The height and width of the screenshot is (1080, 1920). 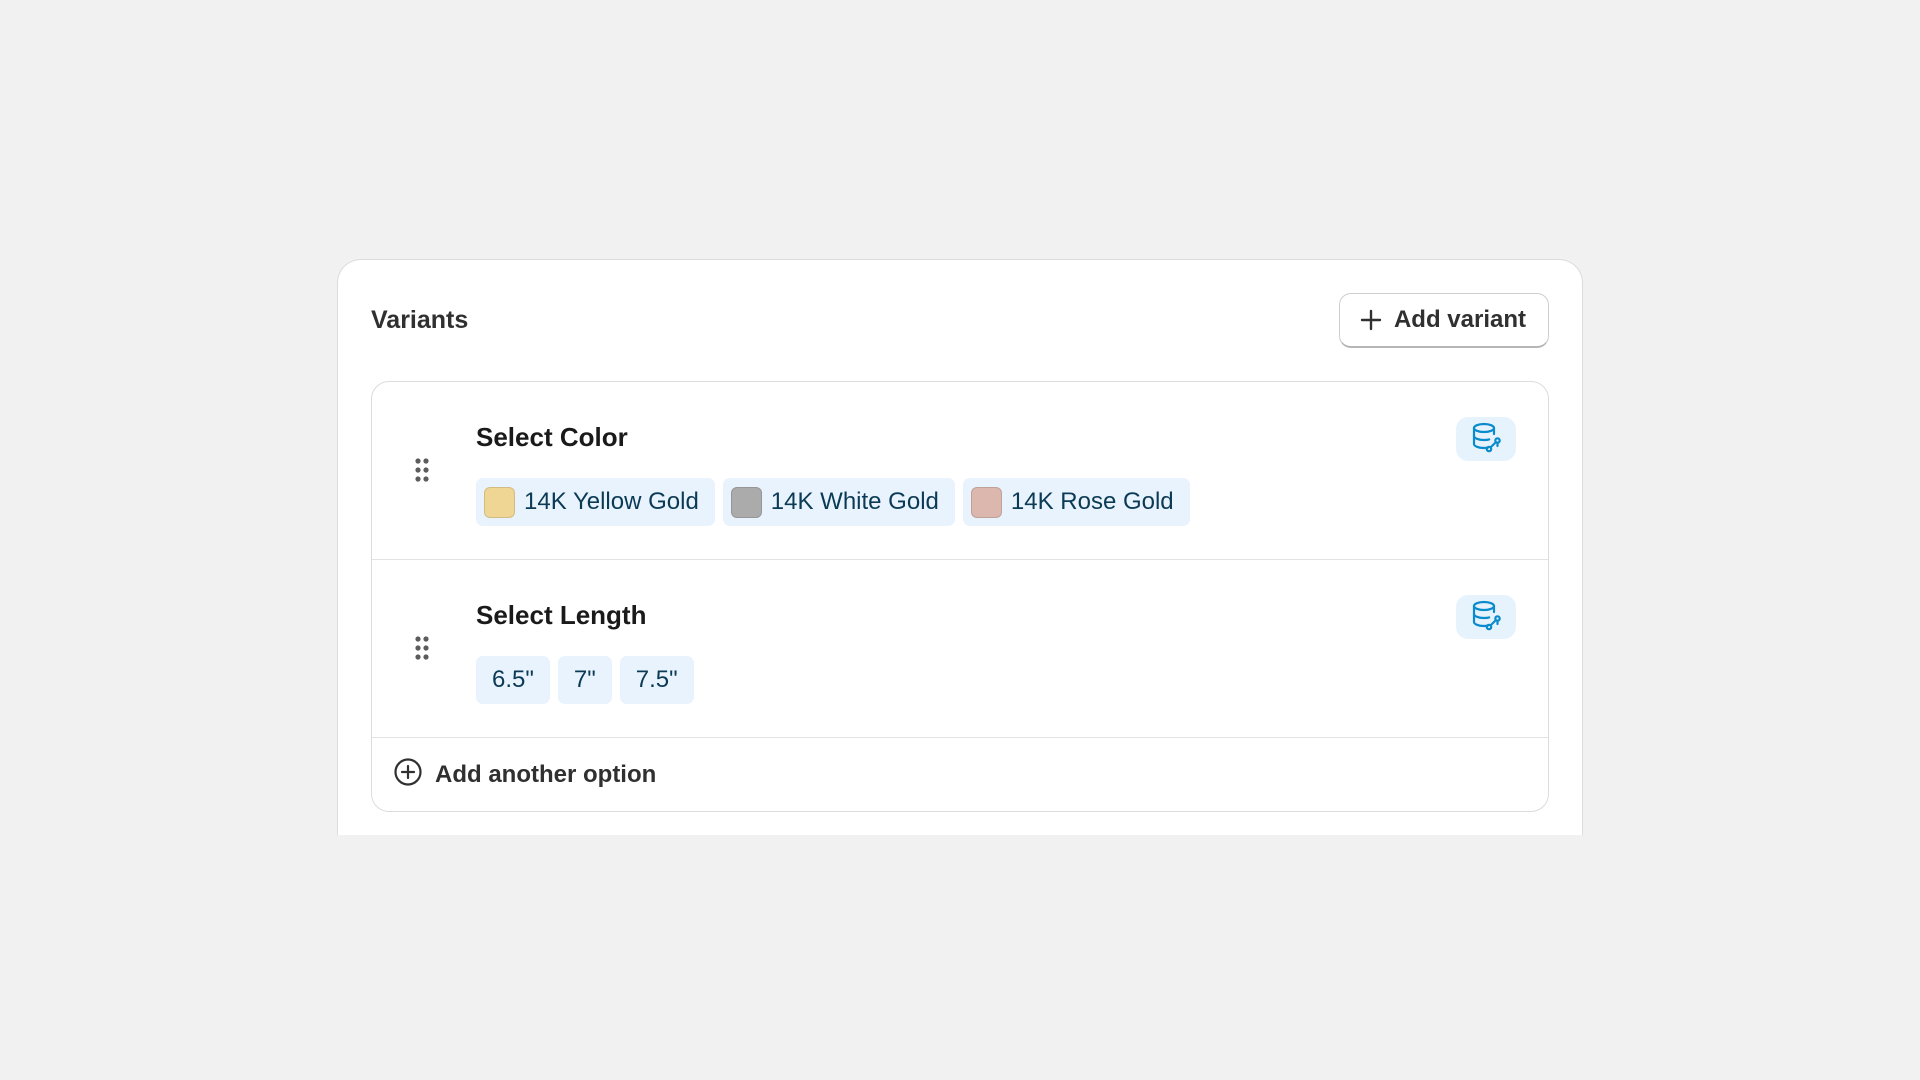 I want to click on option-value-chip: 14K Rose Gold, so click(x=1076, y=502).